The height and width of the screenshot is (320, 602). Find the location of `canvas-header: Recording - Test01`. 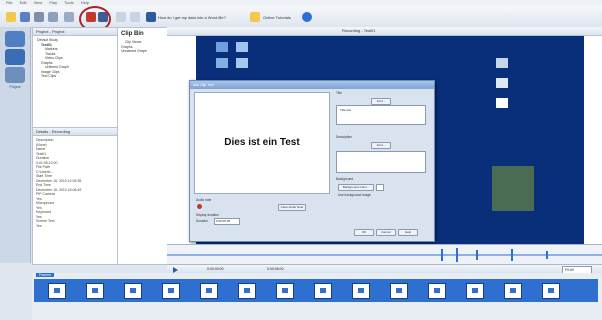

canvas-header: Recording - Test01 is located at coordinates (384, 31).